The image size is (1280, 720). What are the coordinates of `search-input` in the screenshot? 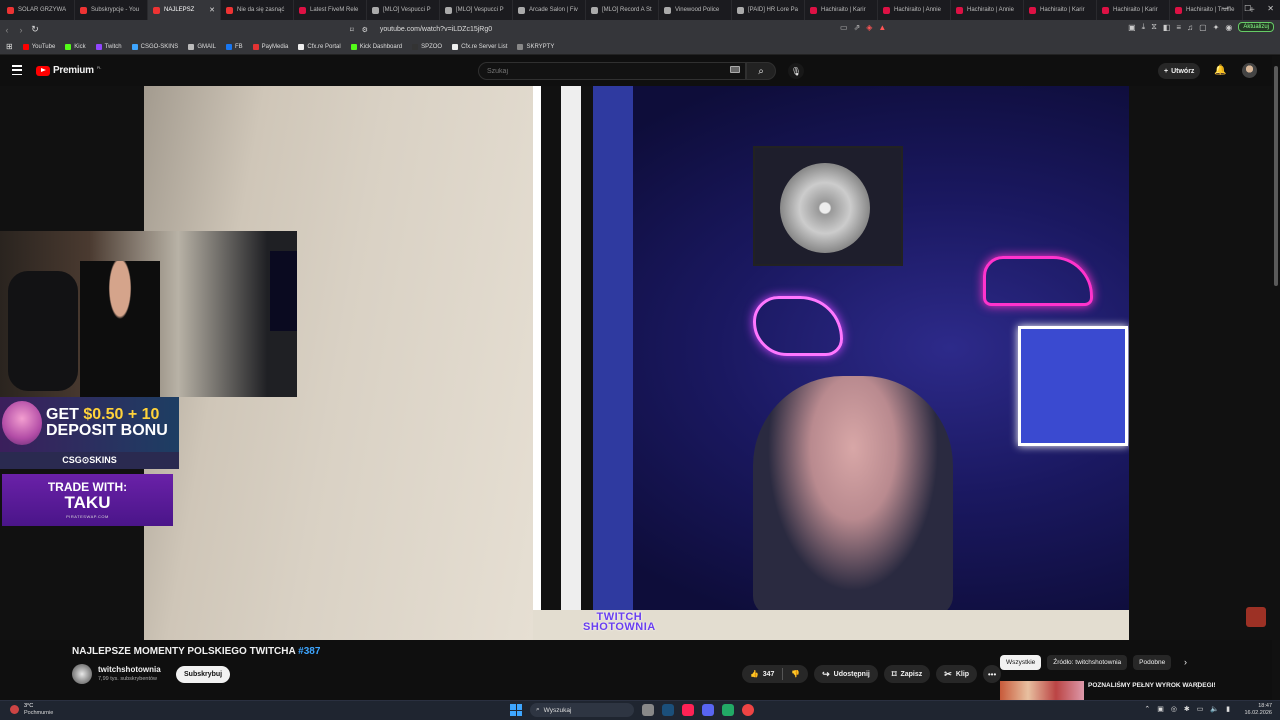 It's located at (612, 71).